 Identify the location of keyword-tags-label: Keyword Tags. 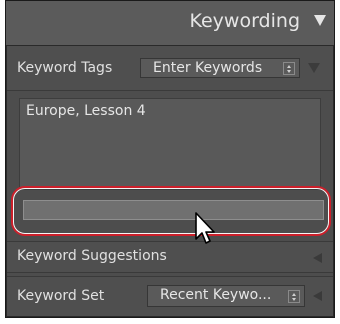
(65, 68).